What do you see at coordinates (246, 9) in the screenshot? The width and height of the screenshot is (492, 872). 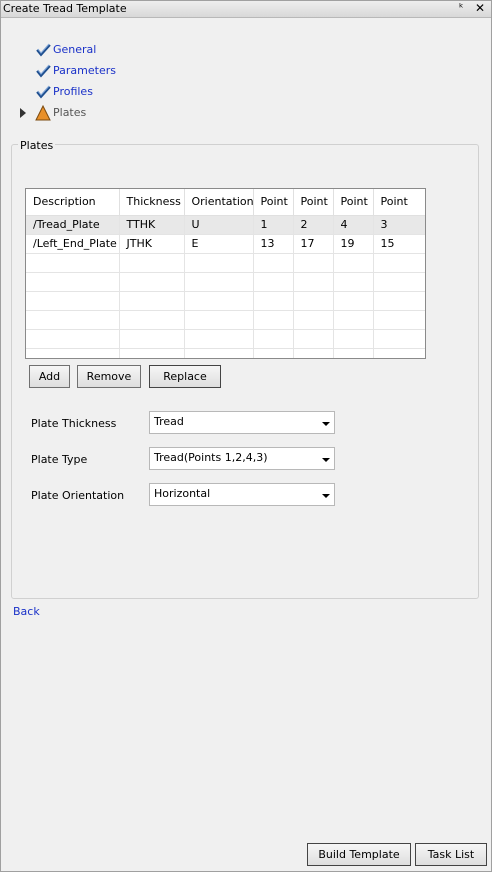 I see `title-bar: Create Tread Template ᵏ ✕` at bounding box center [246, 9].